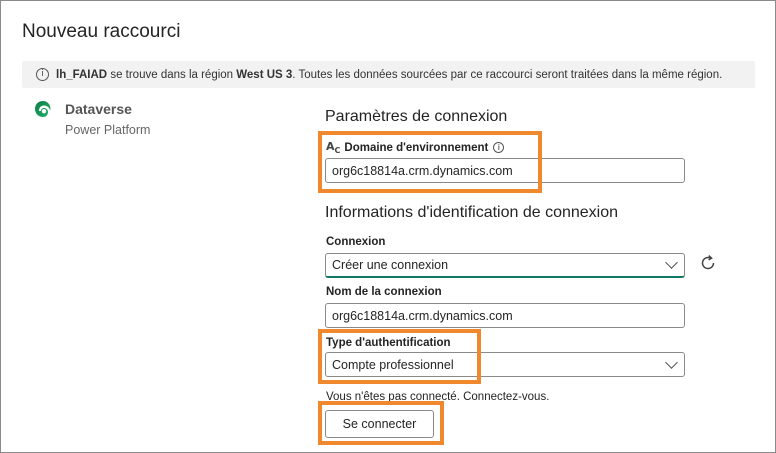 Image resolution: width=776 pixels, height=453 pixels. What do you see at coordinates (333, 148) in the screenshot?
I see `text-field-icon: A͏C` at bounding box center [333, 148].